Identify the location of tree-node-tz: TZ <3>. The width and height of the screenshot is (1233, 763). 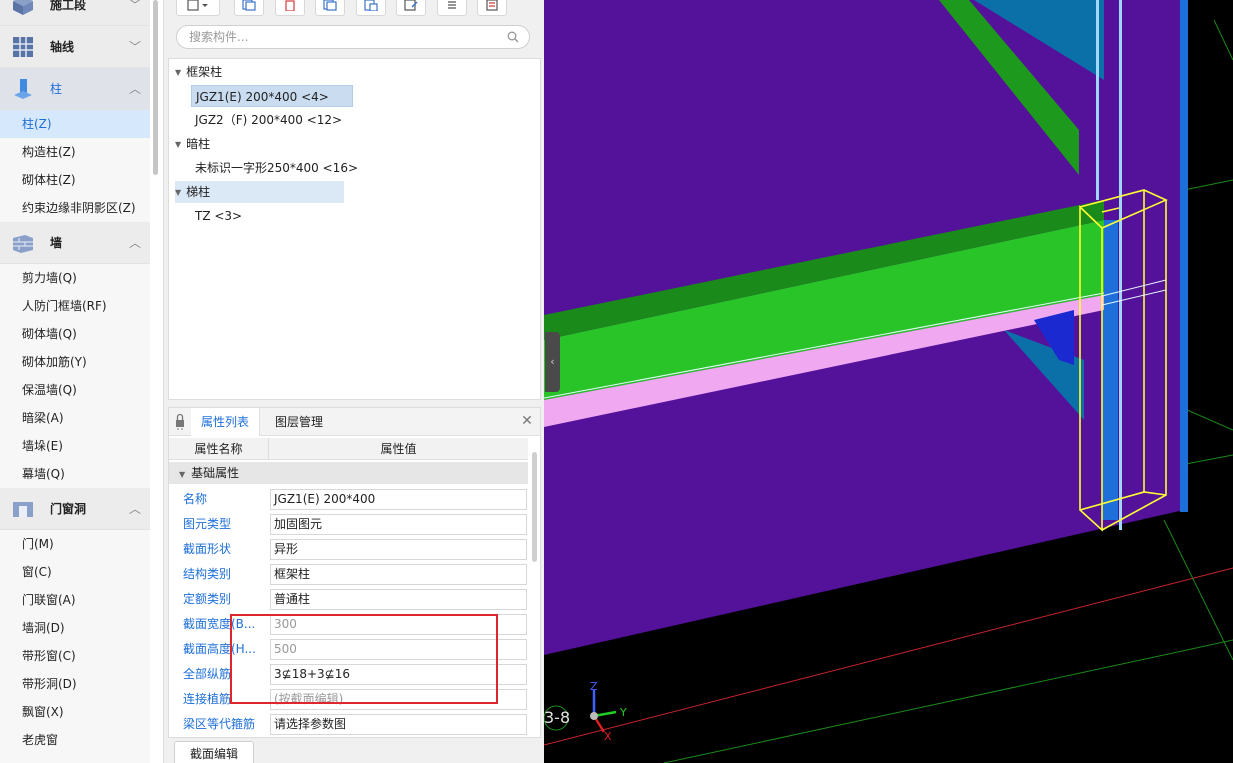
(220, 216).